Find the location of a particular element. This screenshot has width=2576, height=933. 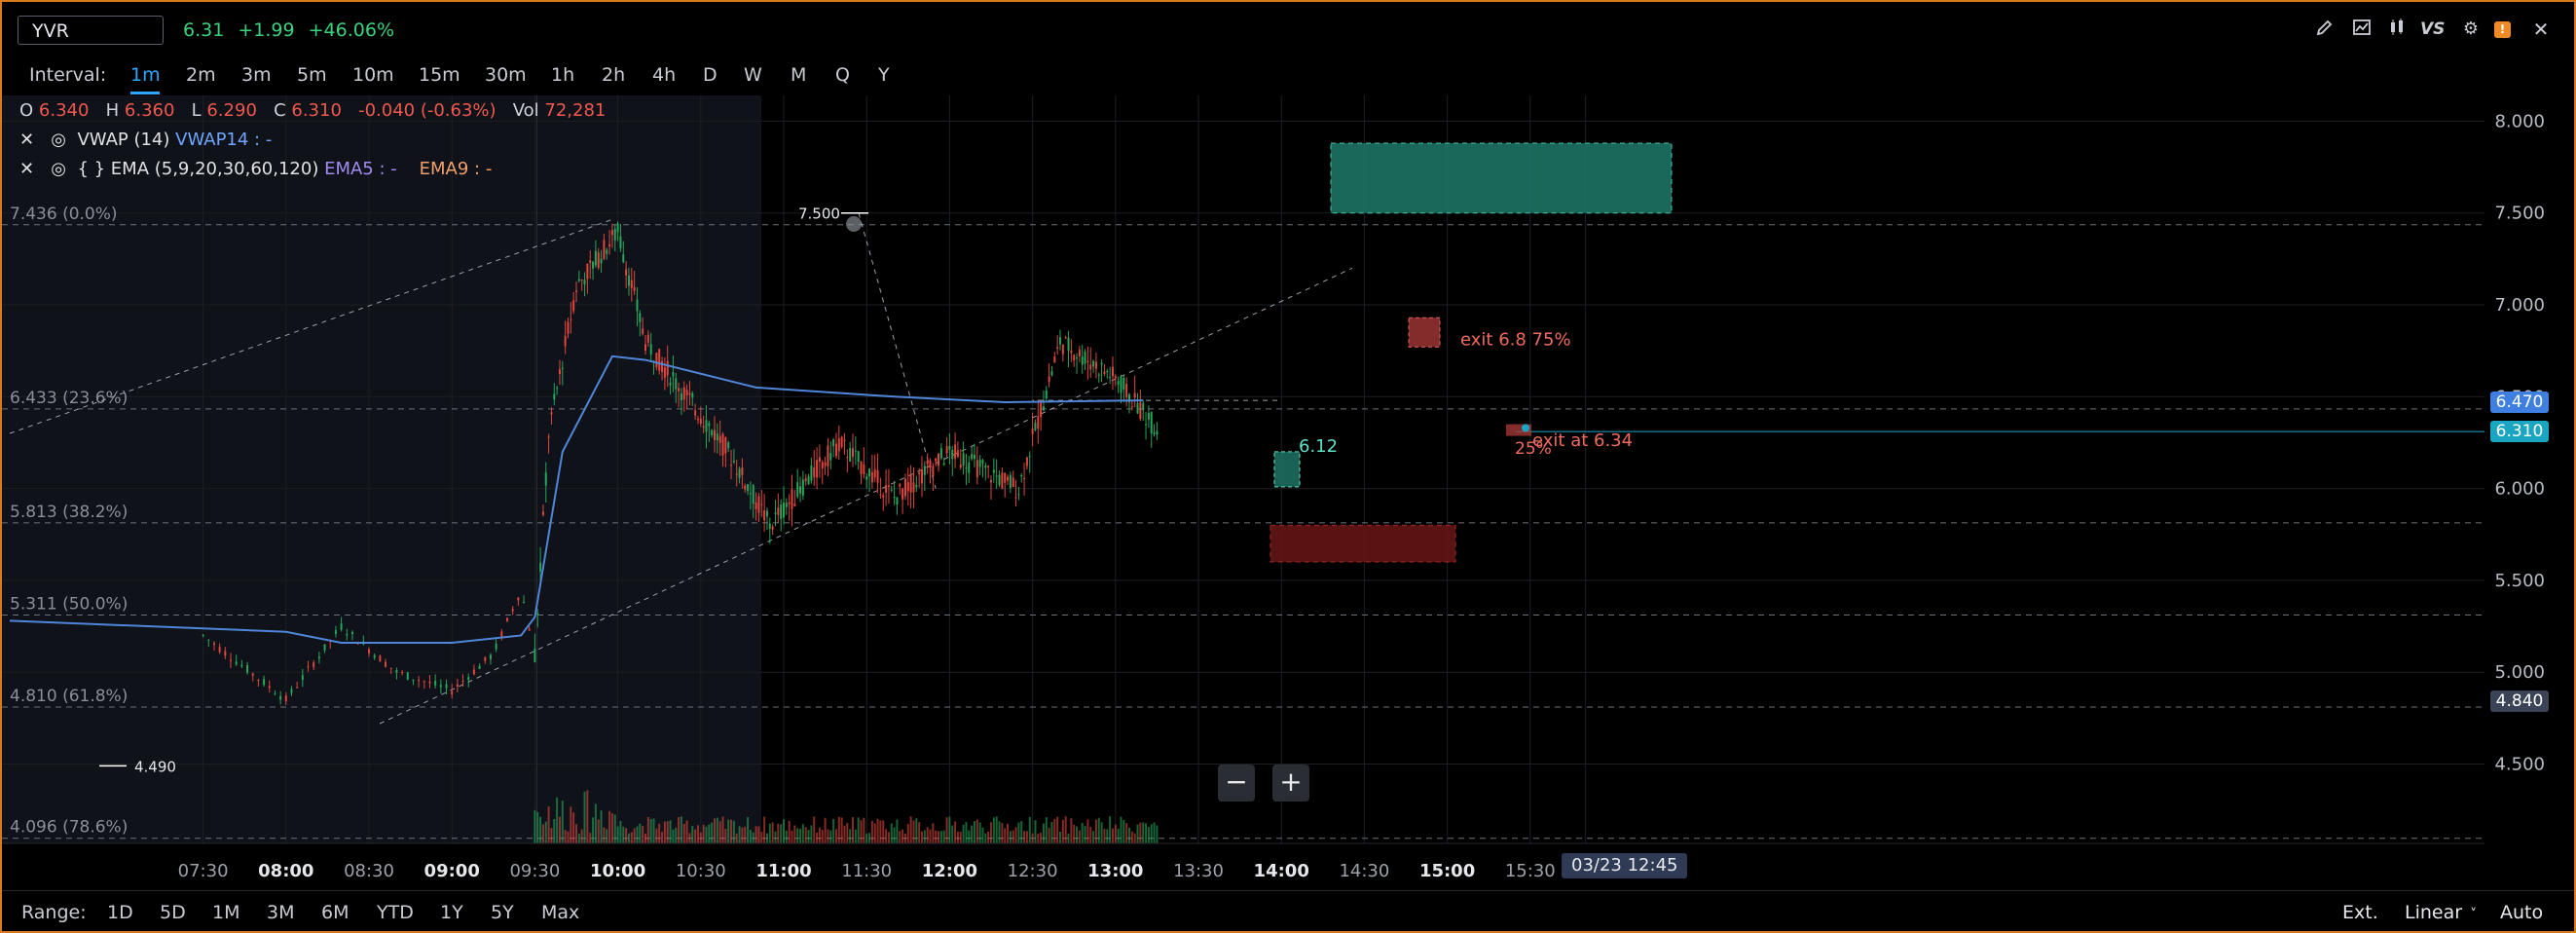

auto-scale-toggle: Auto is located at coordinates (2521, 912).